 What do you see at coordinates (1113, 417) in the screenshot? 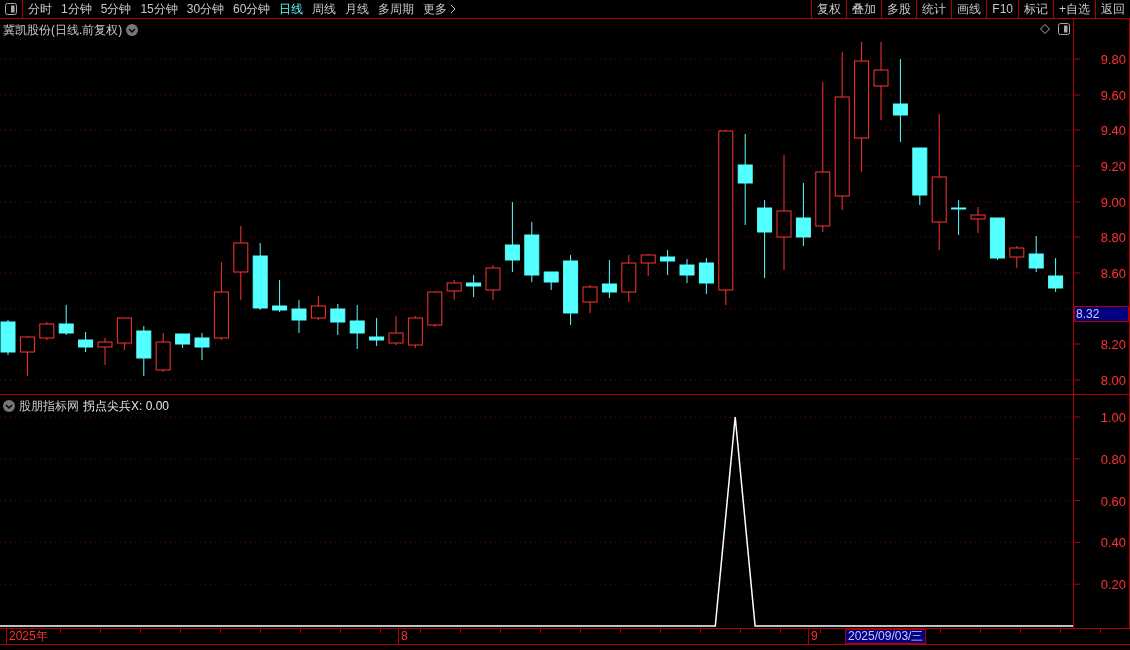
I see `indicator-axis-label: 1.00` at bounding box center [1113, 417].